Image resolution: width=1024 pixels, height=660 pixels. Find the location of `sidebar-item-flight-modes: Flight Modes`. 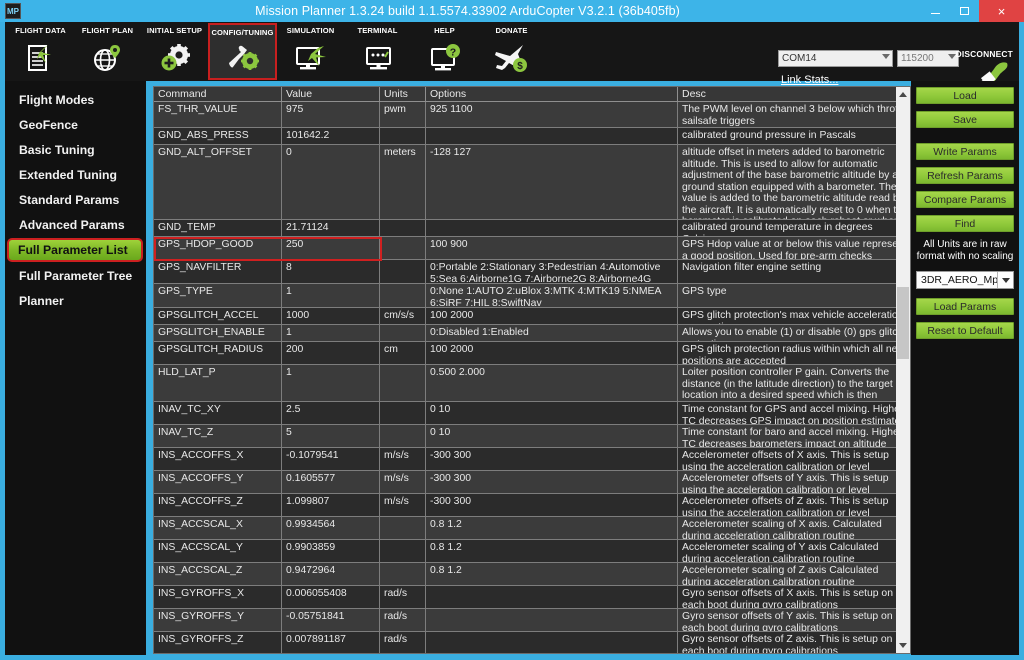

sidebar-item-flight-modes: Flight Modes is located at coordinates (75, 99).